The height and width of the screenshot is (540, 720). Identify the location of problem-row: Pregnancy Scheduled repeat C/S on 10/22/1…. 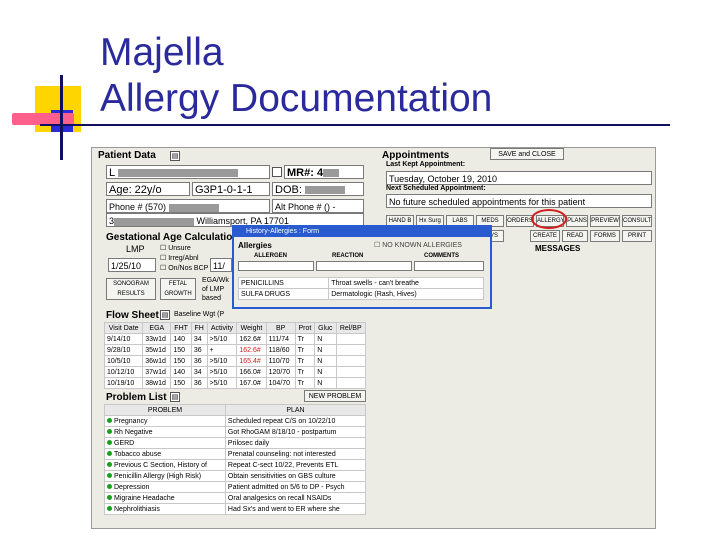
(235, 421).